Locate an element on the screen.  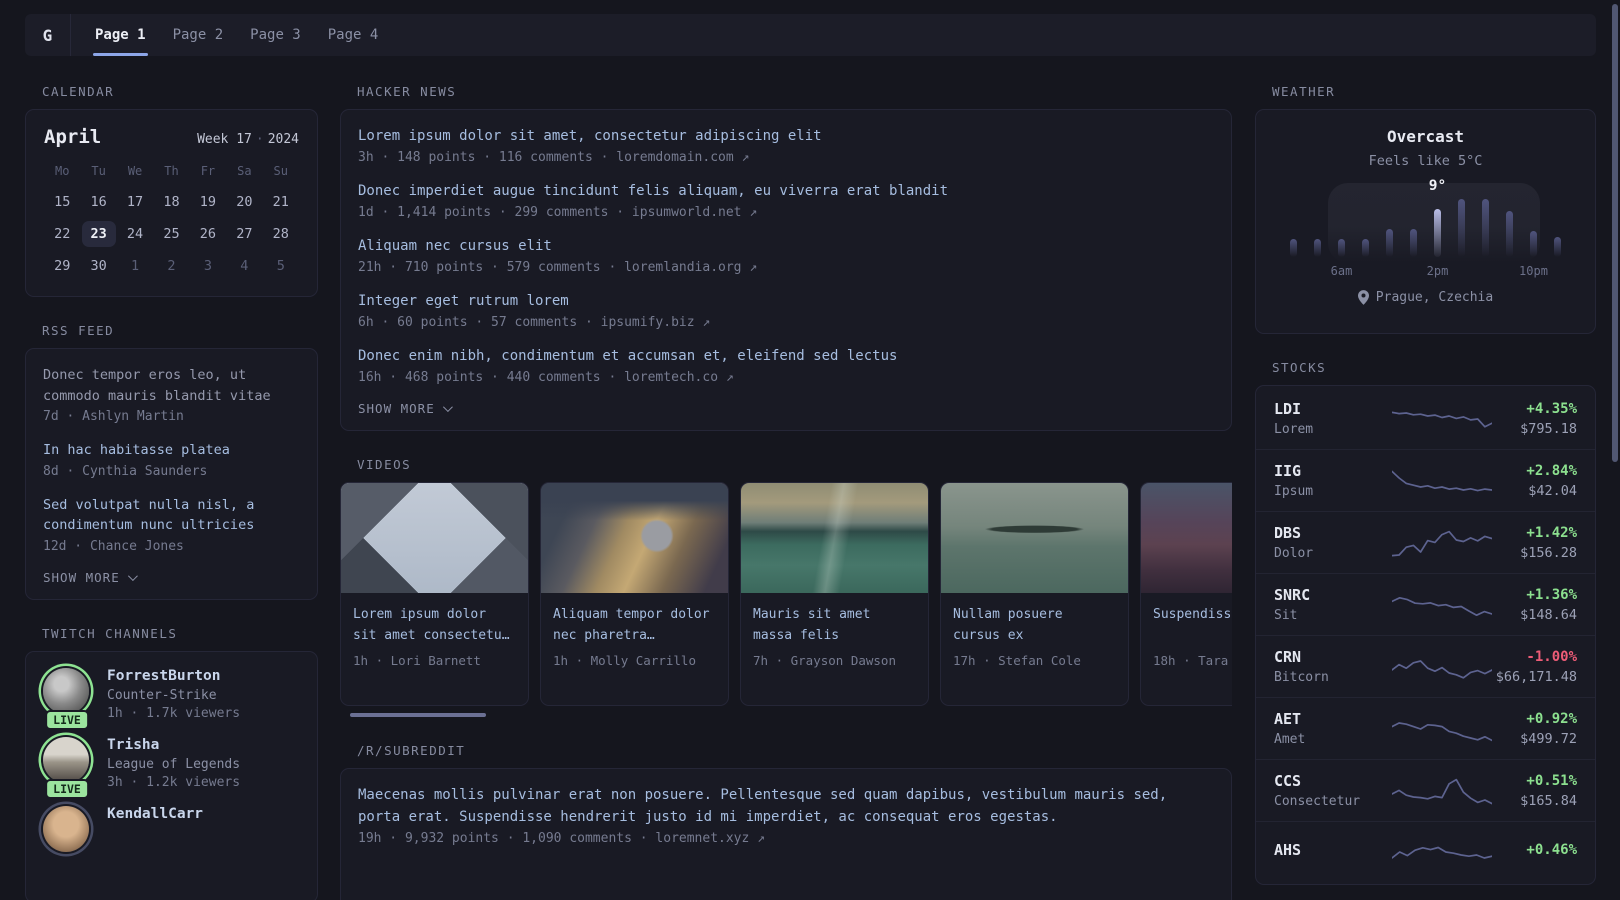
calendar-day-number: 2 is located at coordinates (171, 266).